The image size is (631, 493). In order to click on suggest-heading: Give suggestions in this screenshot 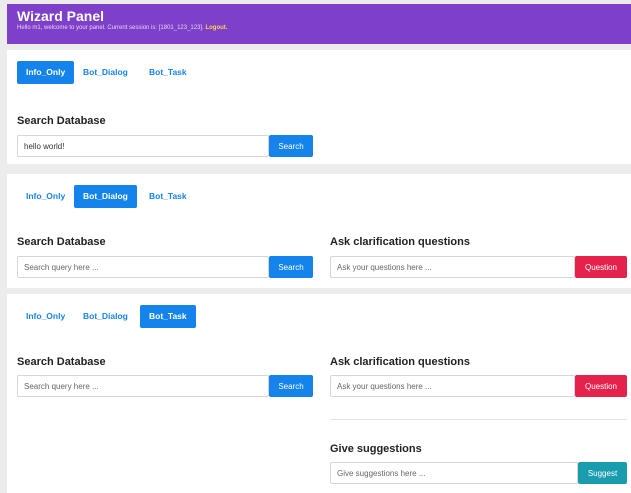, I will do `click(376, 449)`.